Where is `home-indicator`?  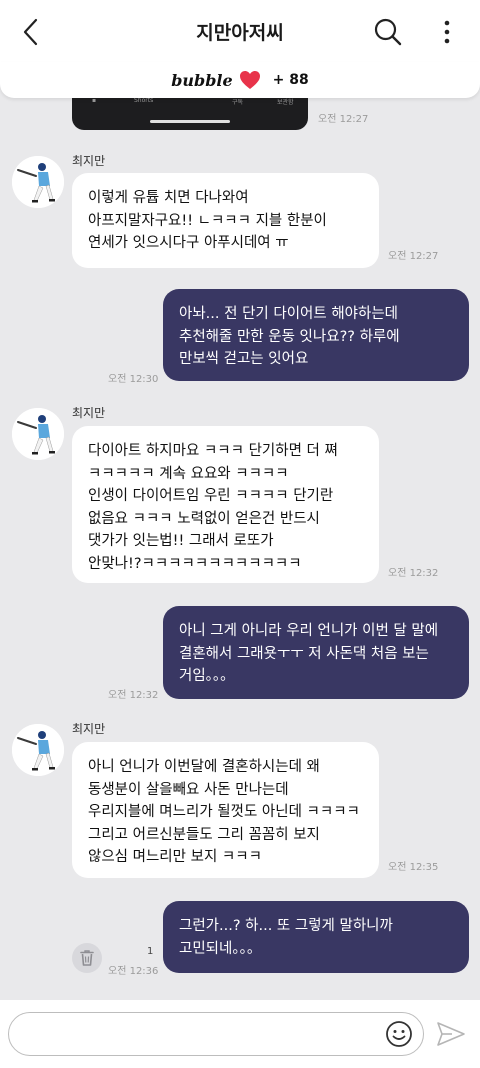
home-indicator is located at coordinates (190, 121).